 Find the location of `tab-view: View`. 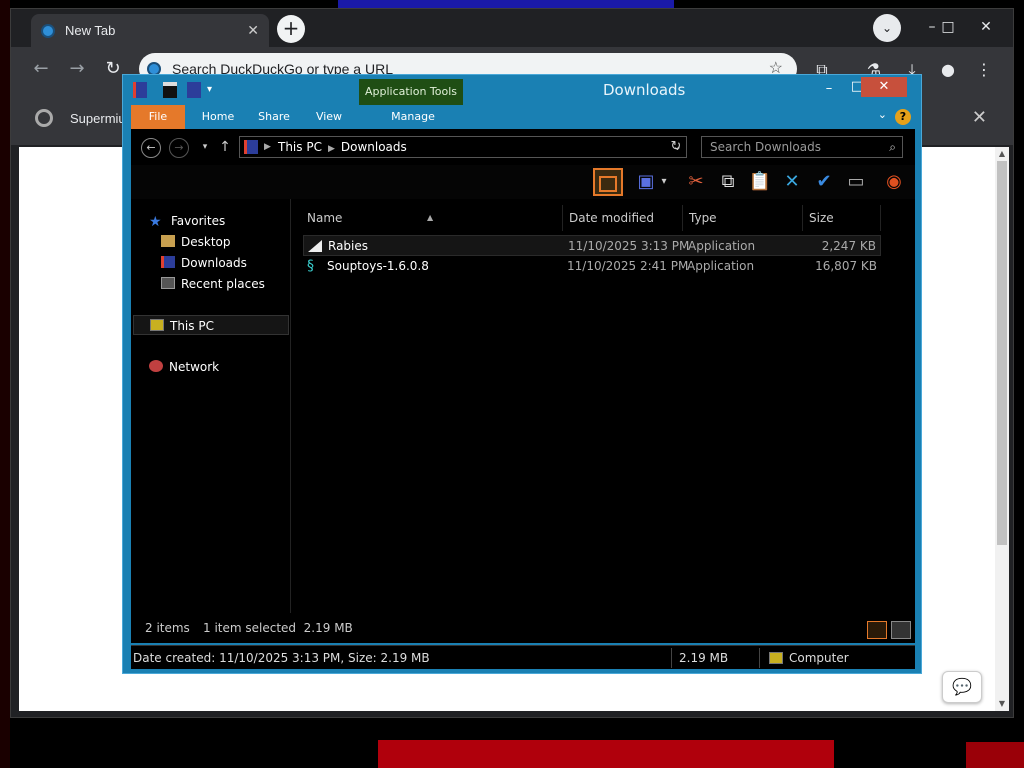

tab-view: View is located at coordinates (329, 117).